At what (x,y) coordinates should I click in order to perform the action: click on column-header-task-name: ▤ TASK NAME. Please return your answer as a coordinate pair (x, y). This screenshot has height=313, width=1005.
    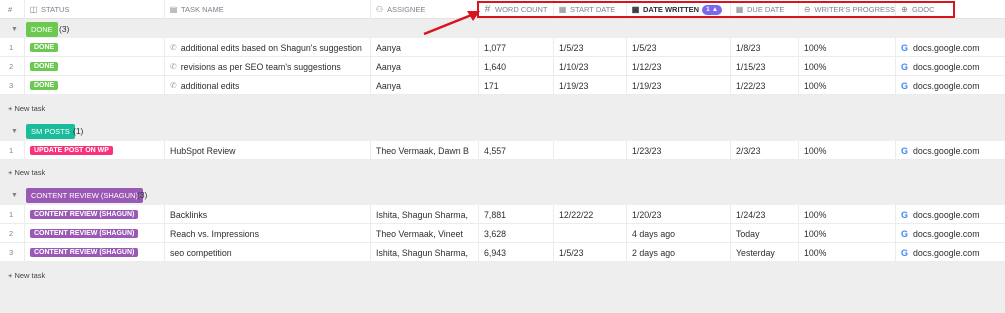
    Looking at the image, I should click on (267, 9).